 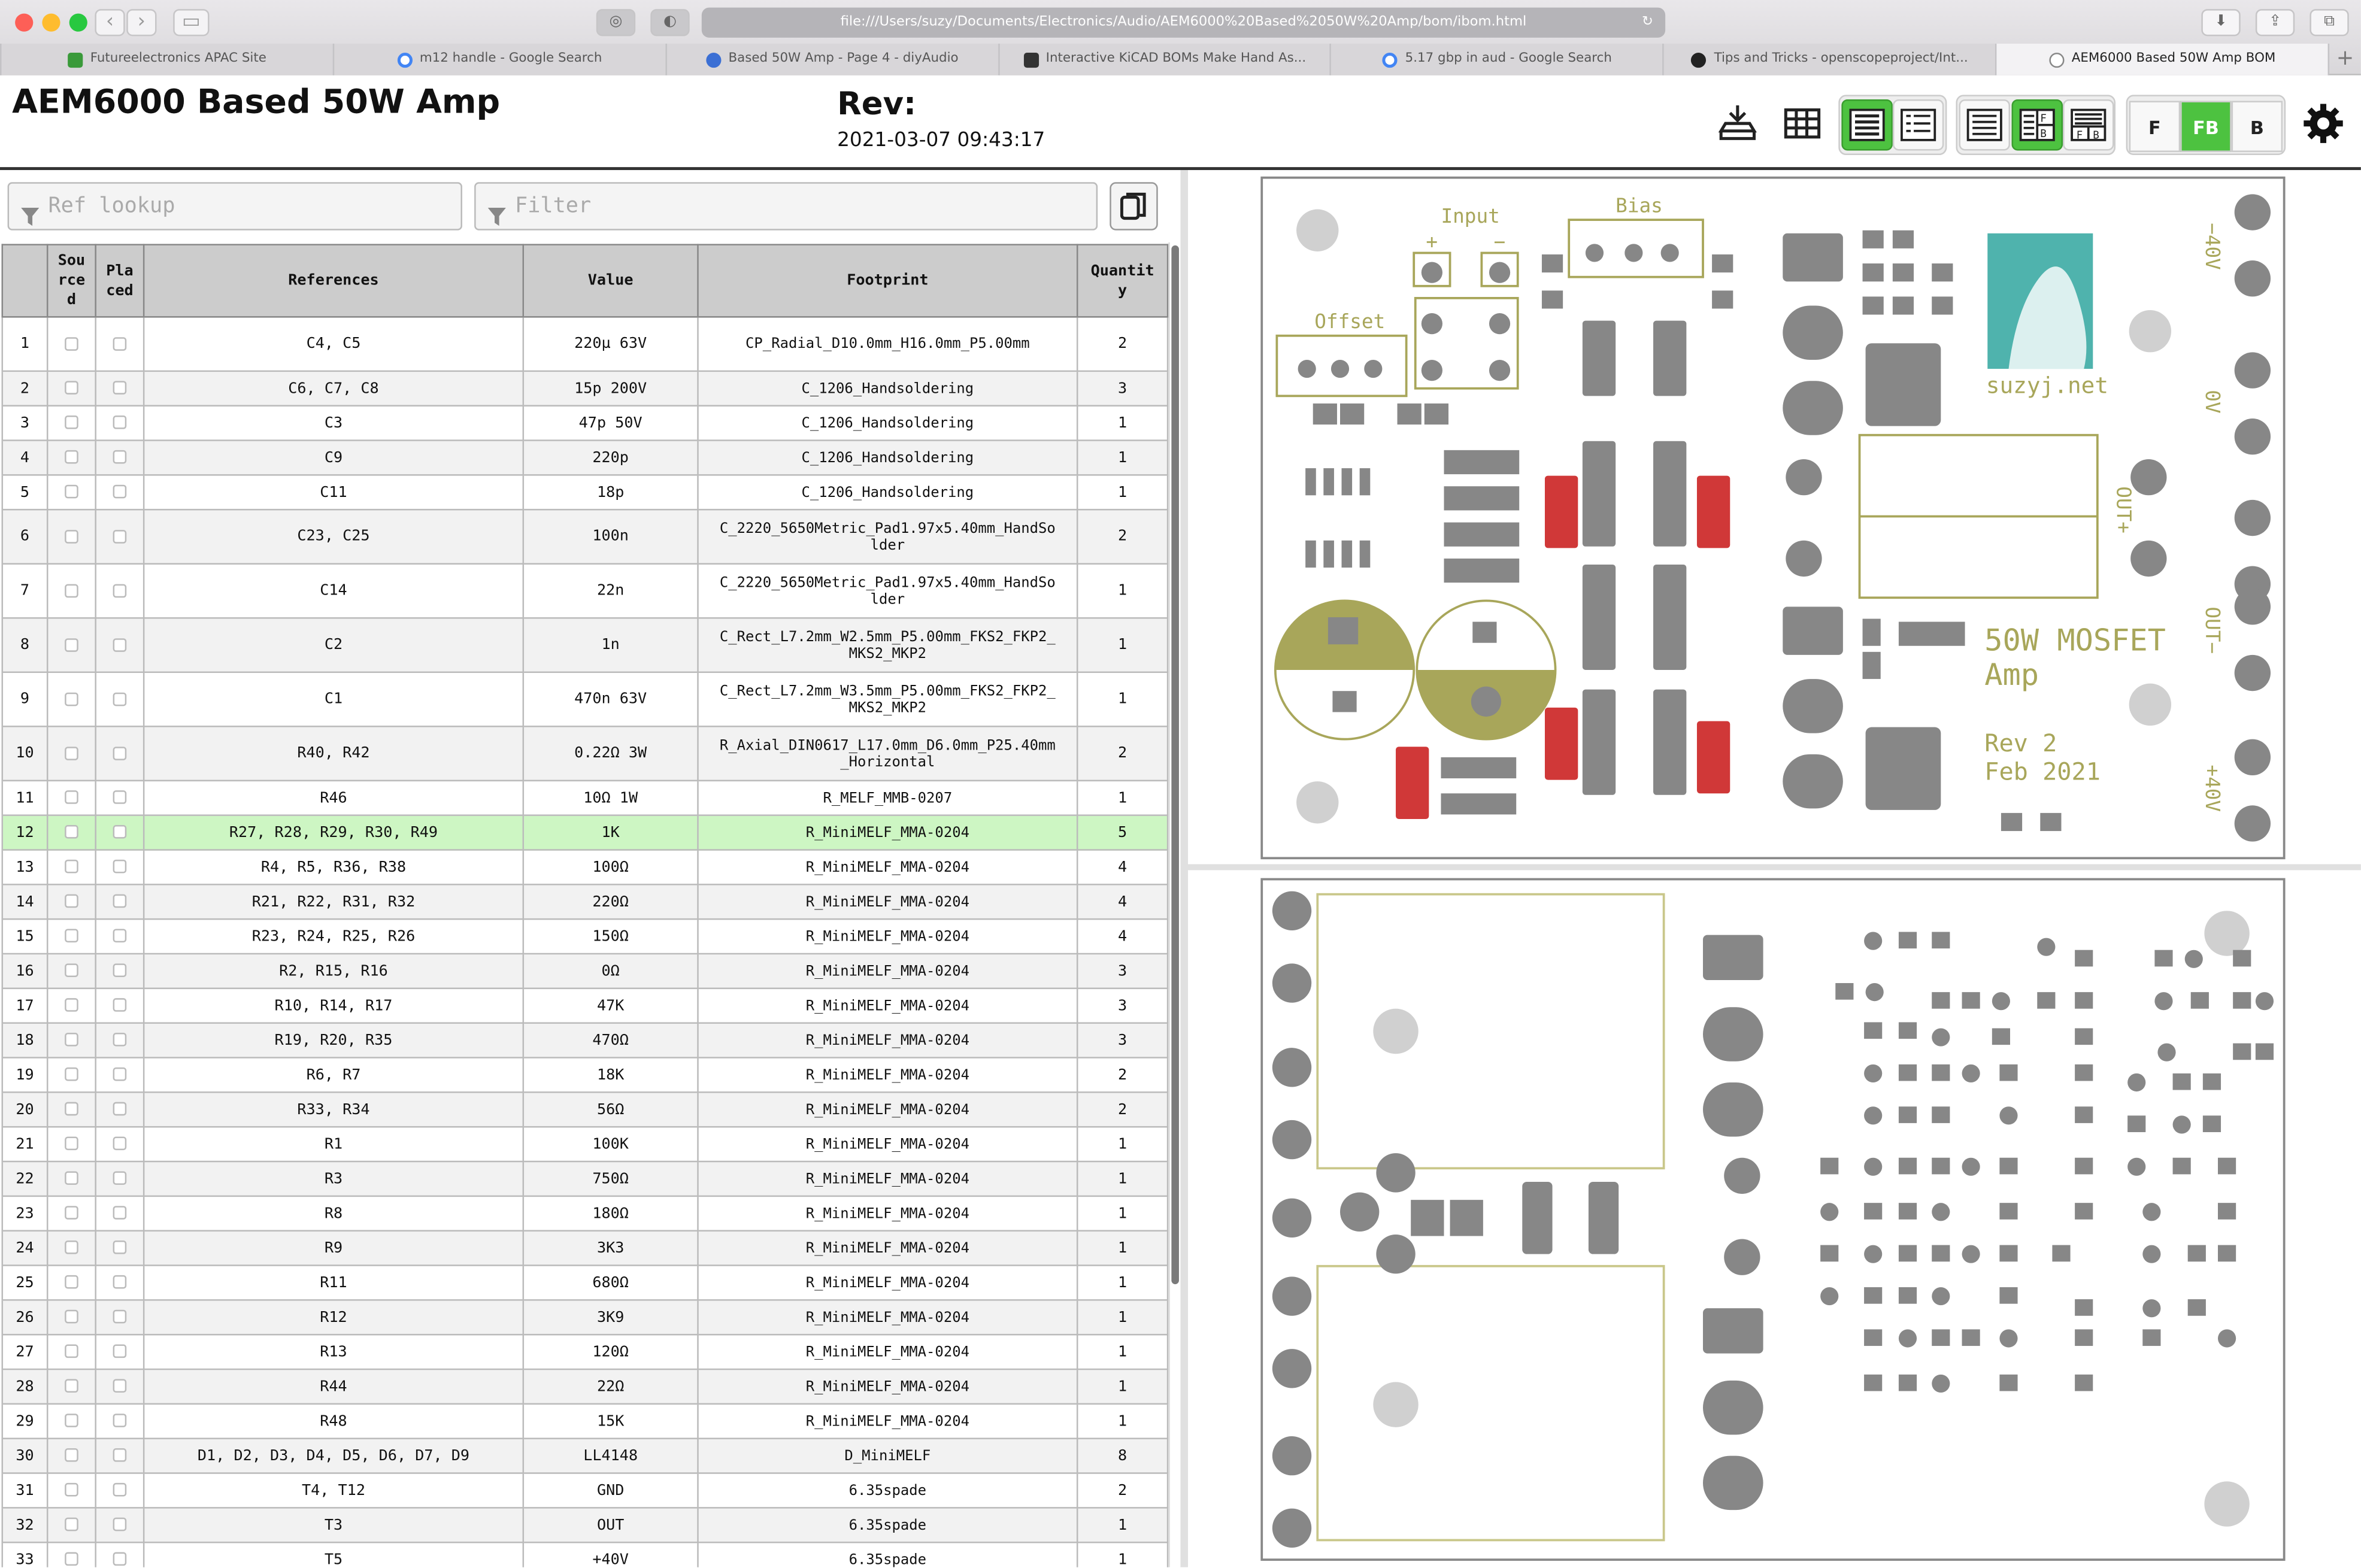 What do you see at coordinates (1984, 125) in the screenshot?
I see `bom-only-button` at bounding box center [1984, 125].